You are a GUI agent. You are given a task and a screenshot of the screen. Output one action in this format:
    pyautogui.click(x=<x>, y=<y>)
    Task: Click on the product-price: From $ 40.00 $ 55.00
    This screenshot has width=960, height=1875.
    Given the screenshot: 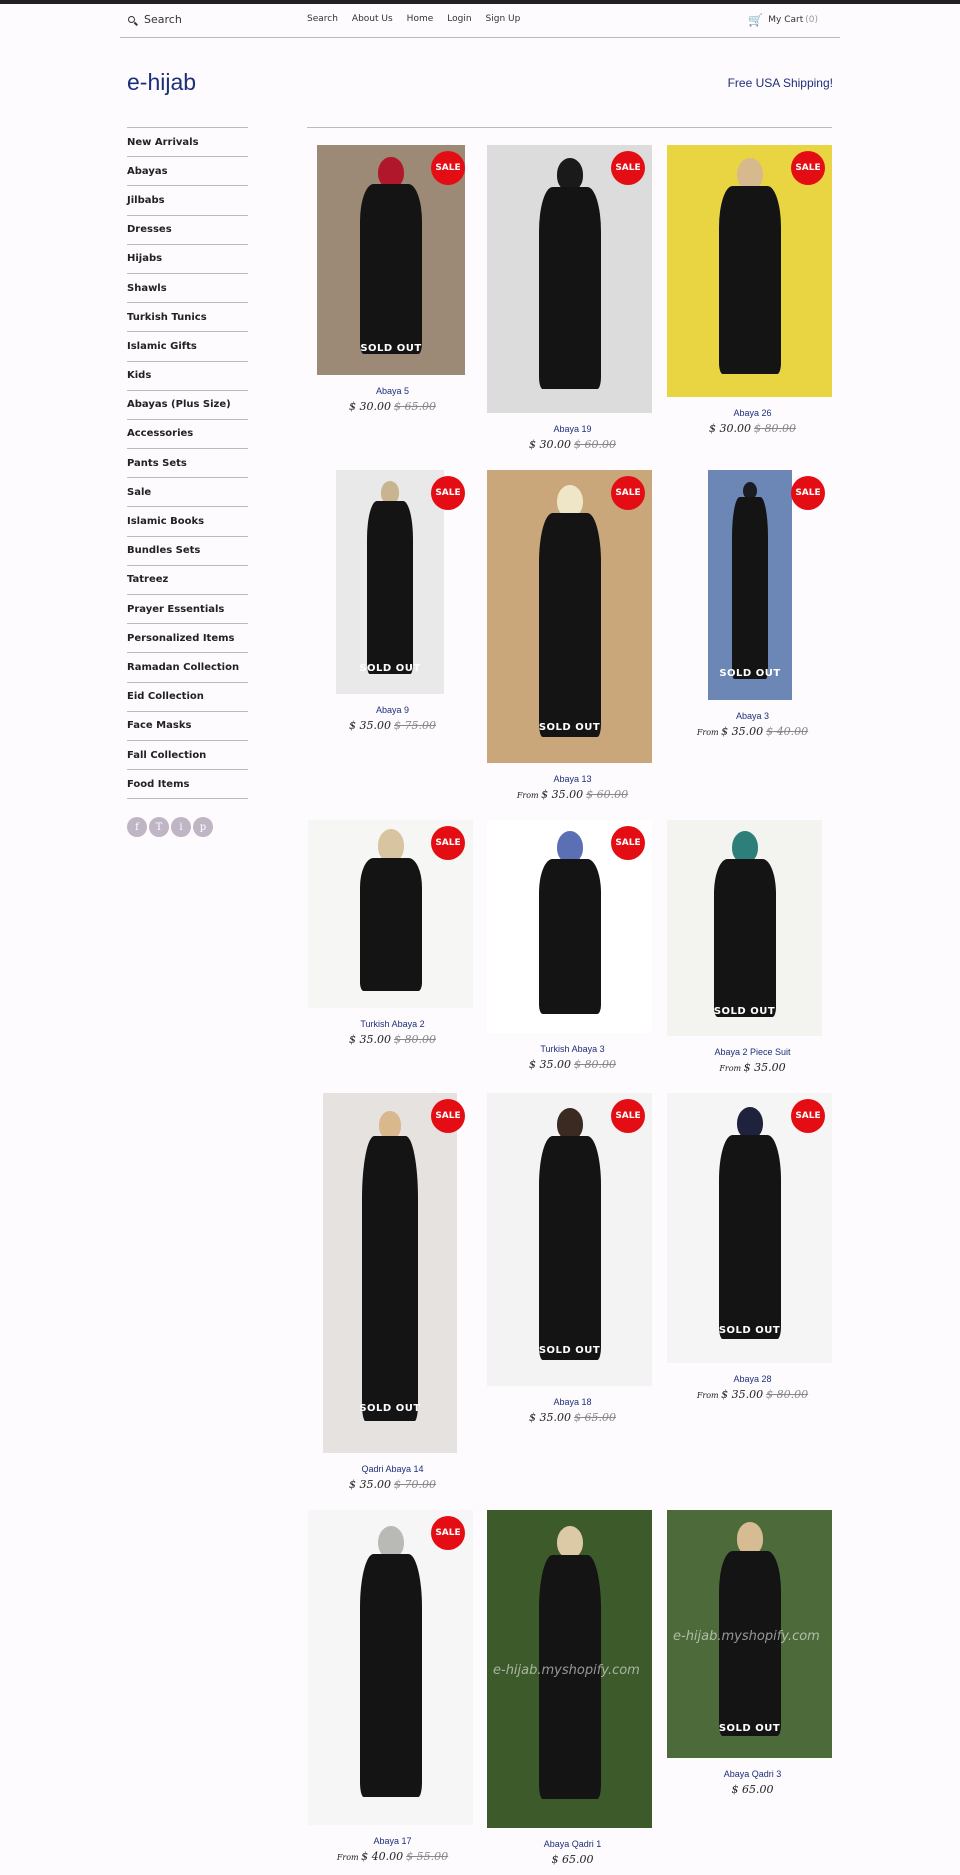 What is the action you would take?
    pyautogui.click(x=393, y=1856)
    